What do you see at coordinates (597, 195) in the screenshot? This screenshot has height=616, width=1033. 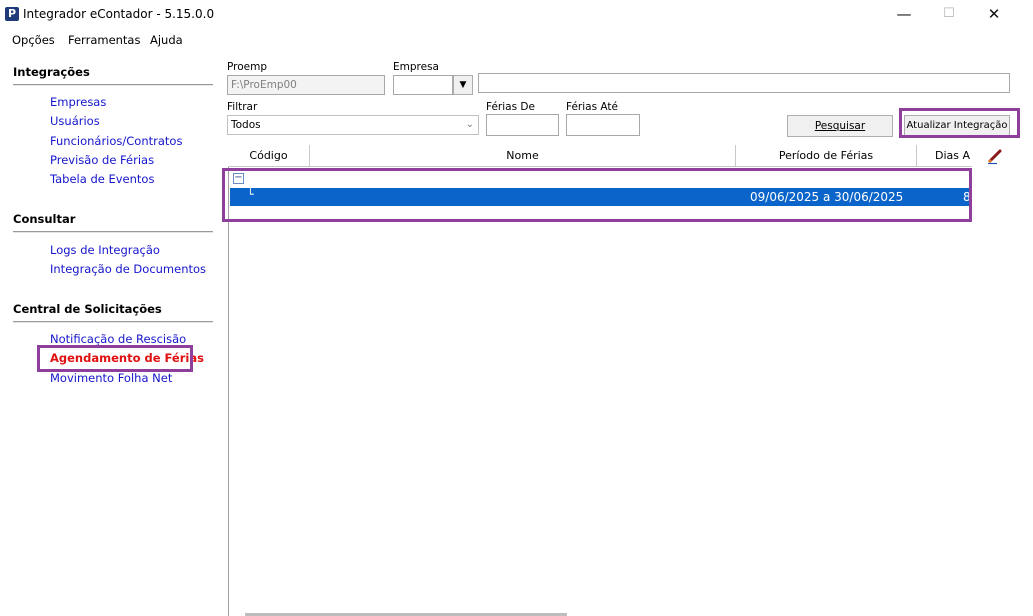 I see `highlight-grid-row` at bounding box center [597, 195].